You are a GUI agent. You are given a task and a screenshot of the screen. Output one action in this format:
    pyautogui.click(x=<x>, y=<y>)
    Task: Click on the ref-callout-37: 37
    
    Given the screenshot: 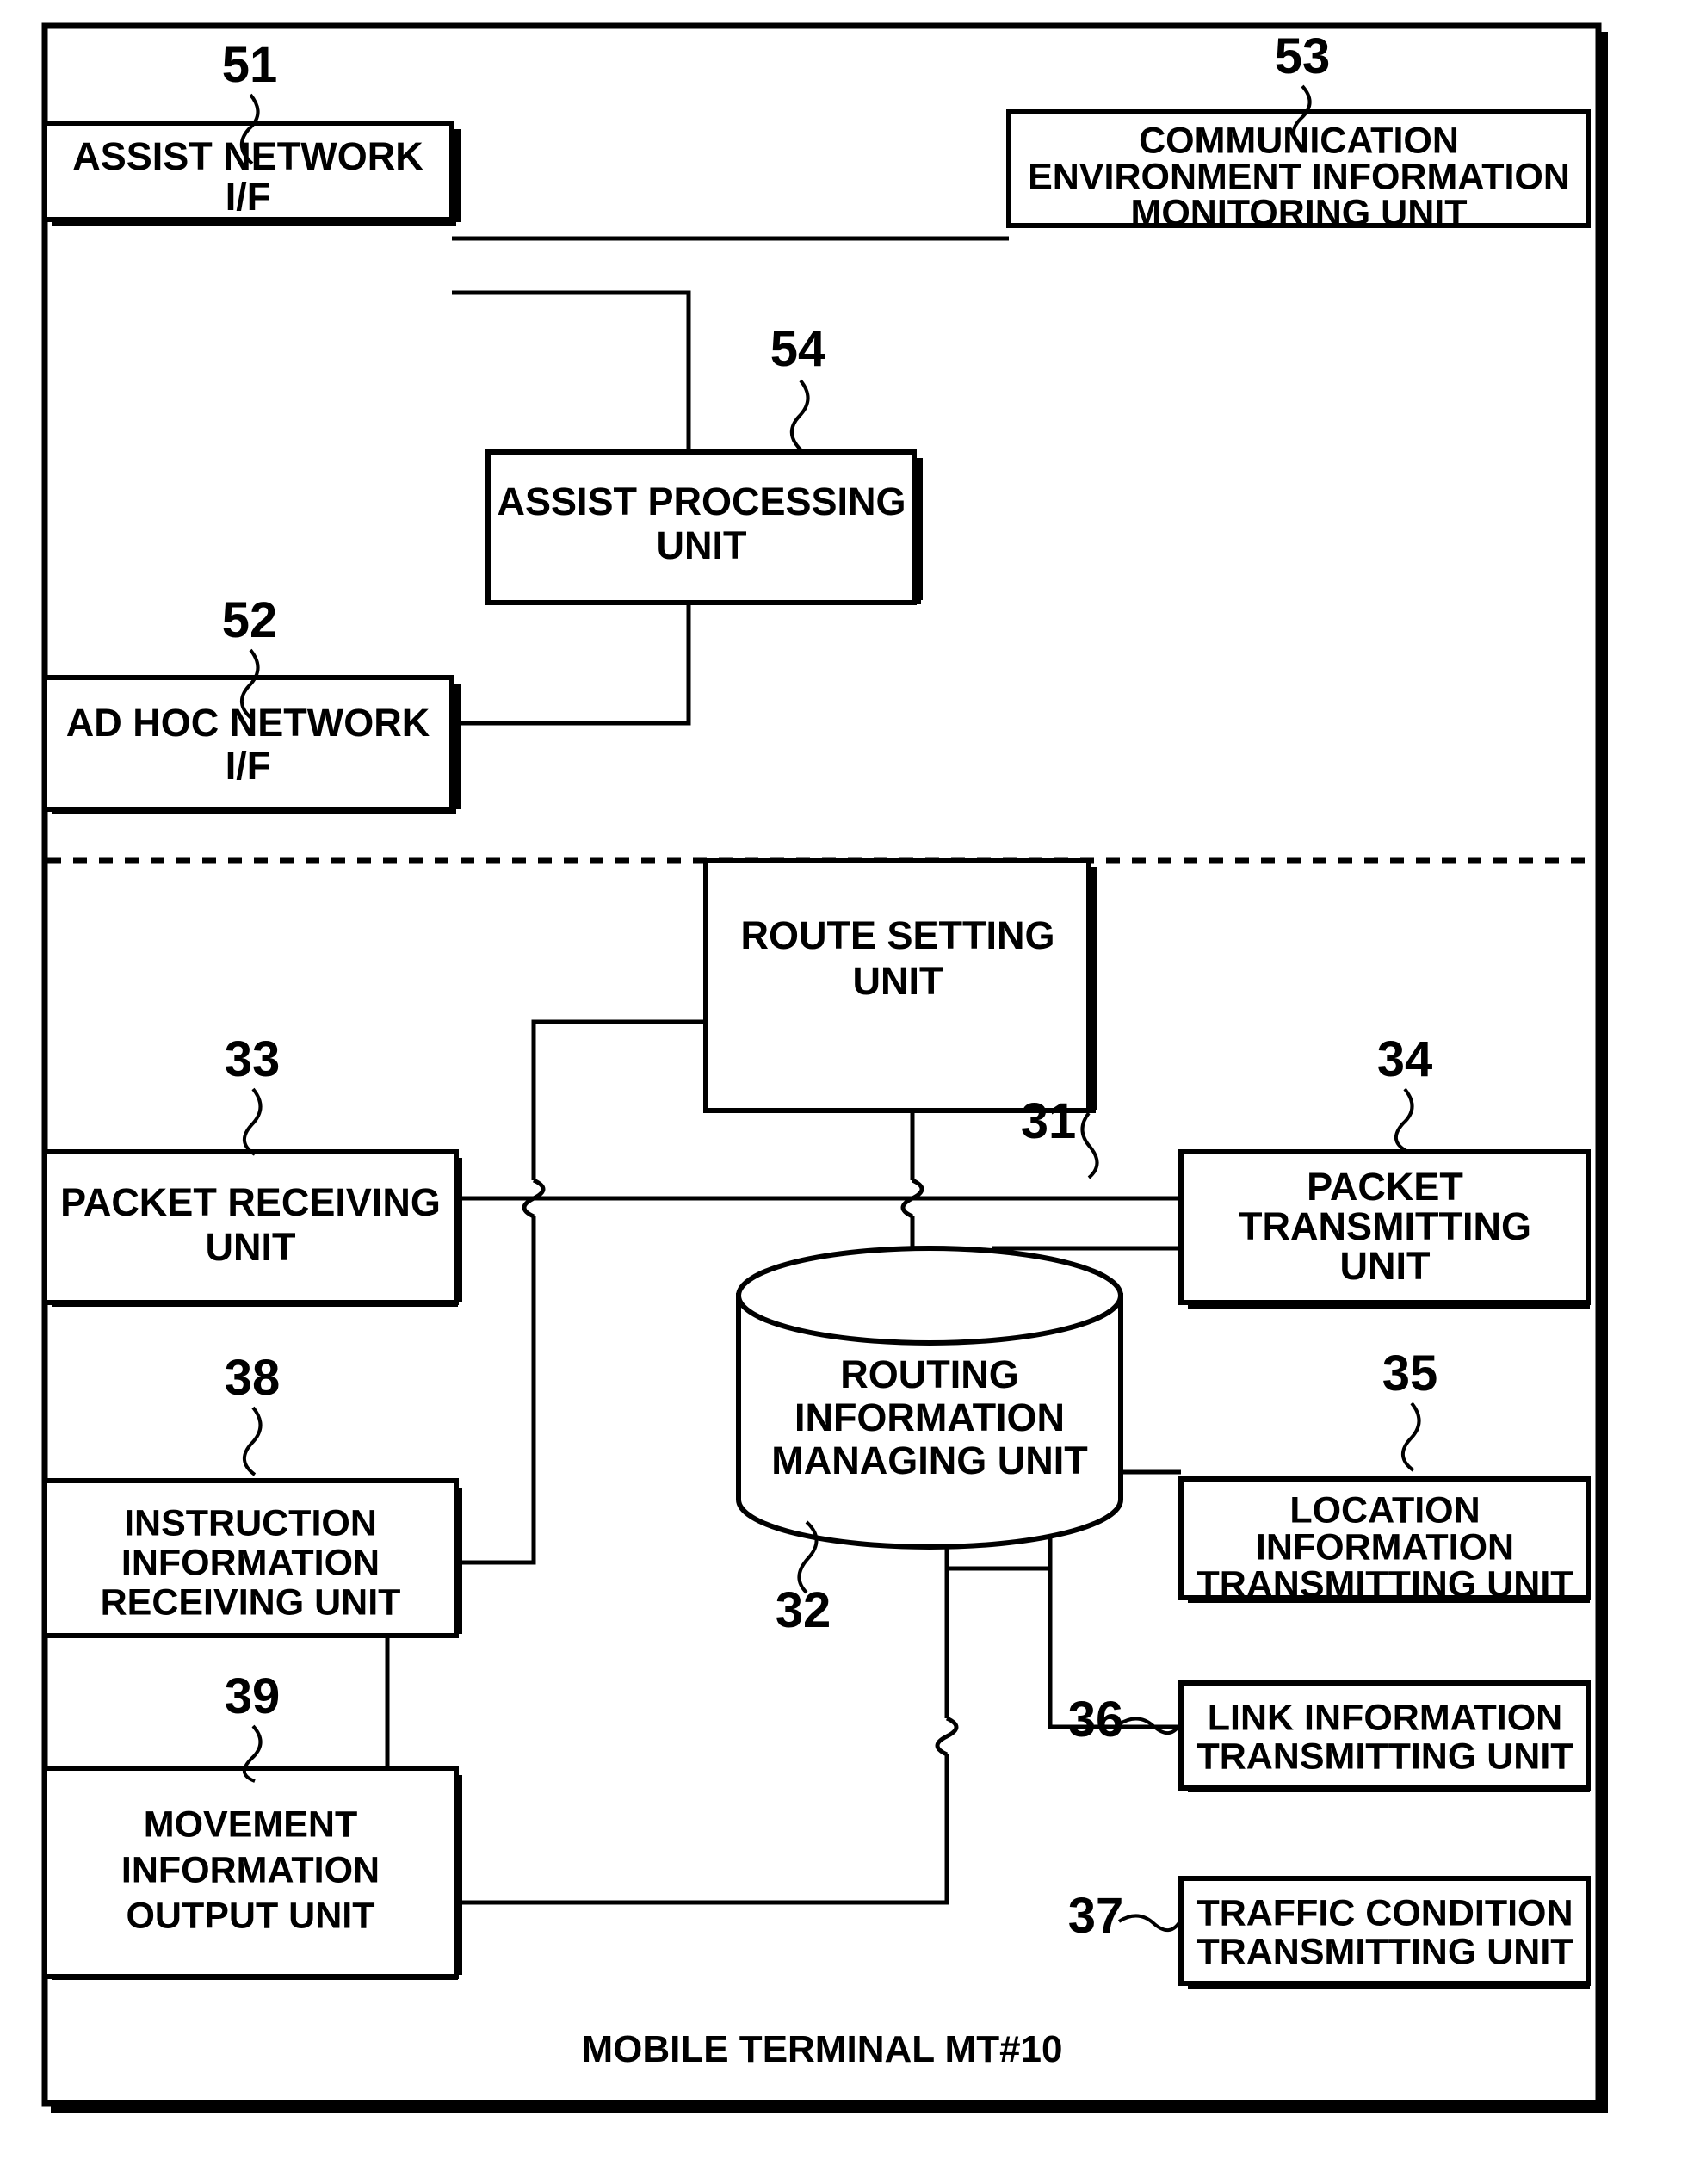 What is the action you would take?
    pyautogui.click(x=1125, y=1916)
    